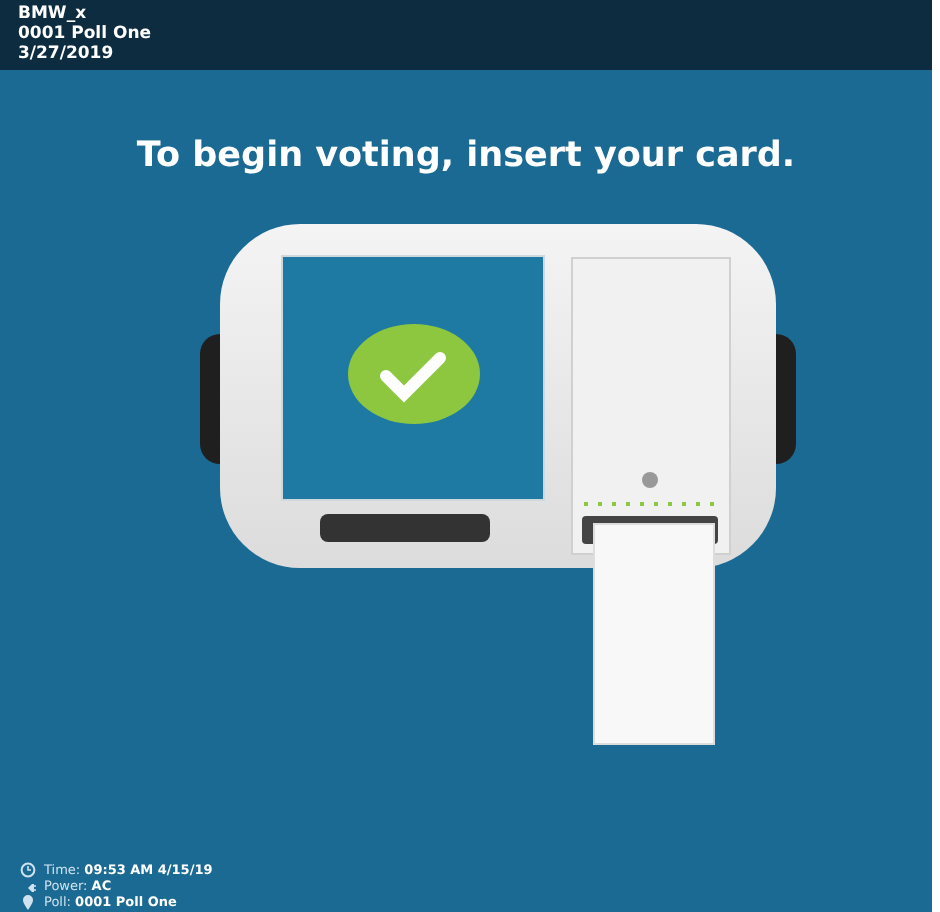 The width and height of the screenshot is (940, 912). Describe the element at coordinates (28, 902) in the screenshot. I see `map-pin-icon` at that location.